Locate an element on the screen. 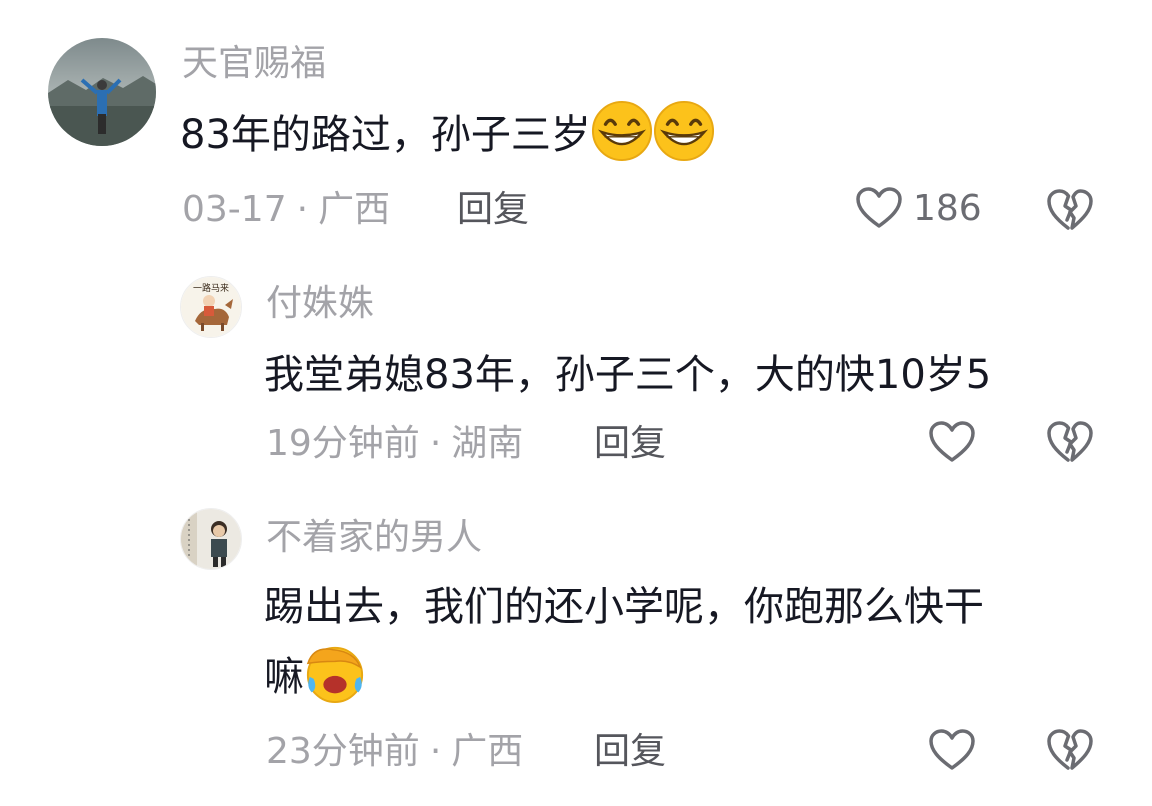 This screenshot has width=1152, height=806. comment-location: 湖南 is located at coordinates (487, 443).